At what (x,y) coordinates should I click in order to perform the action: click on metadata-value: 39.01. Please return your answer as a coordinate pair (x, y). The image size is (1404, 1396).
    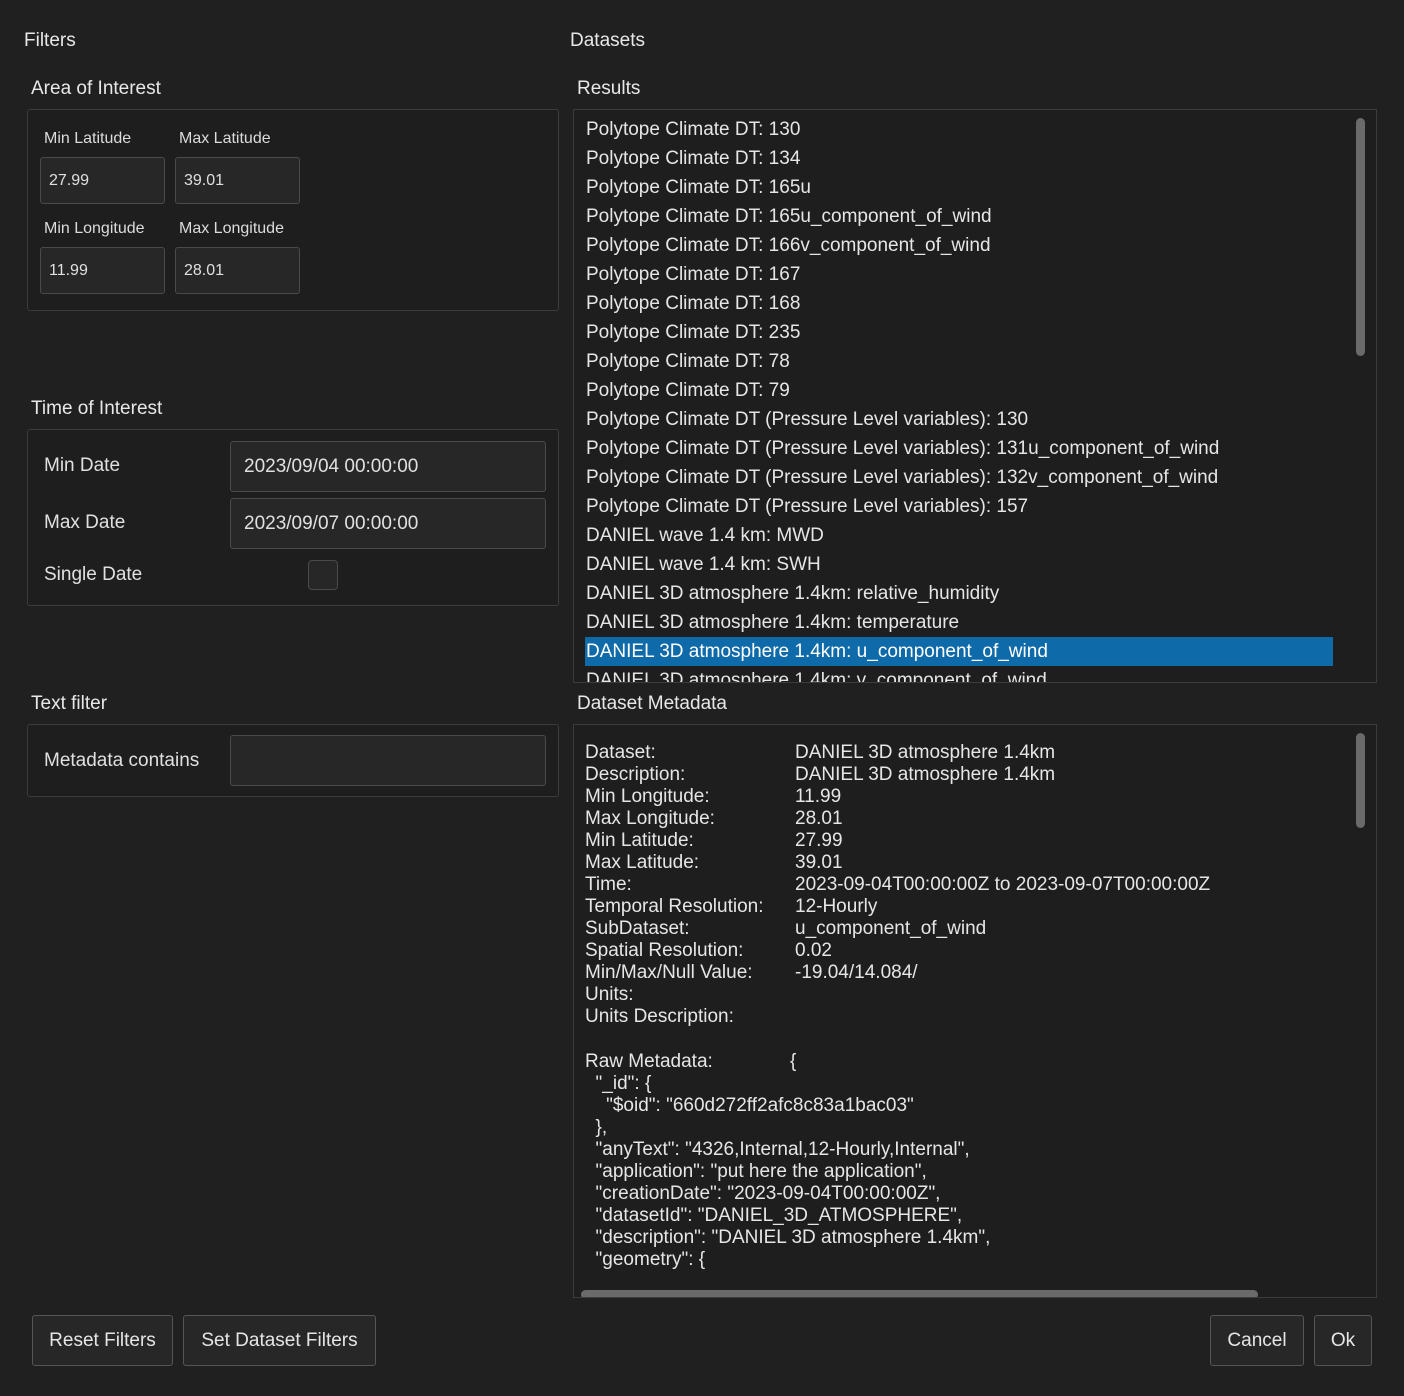
    Looking at the image, I should click on (819, 862).